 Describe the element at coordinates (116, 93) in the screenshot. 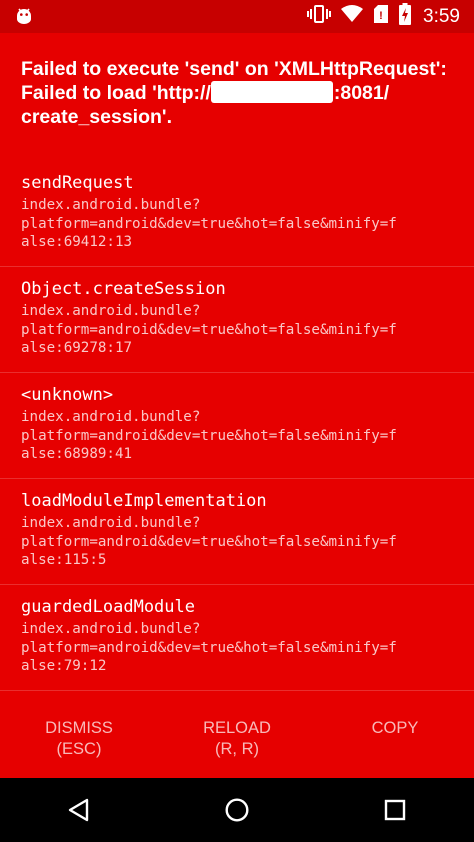

I see `error-title-line2-prefix: Failed to load 'http://` at that location.